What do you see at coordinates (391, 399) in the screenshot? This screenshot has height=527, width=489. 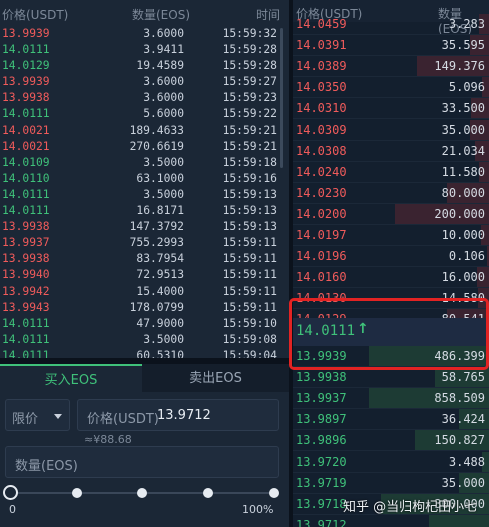 I see `bid-row: 13.9937 858.509` at bounding box center [391, 399].